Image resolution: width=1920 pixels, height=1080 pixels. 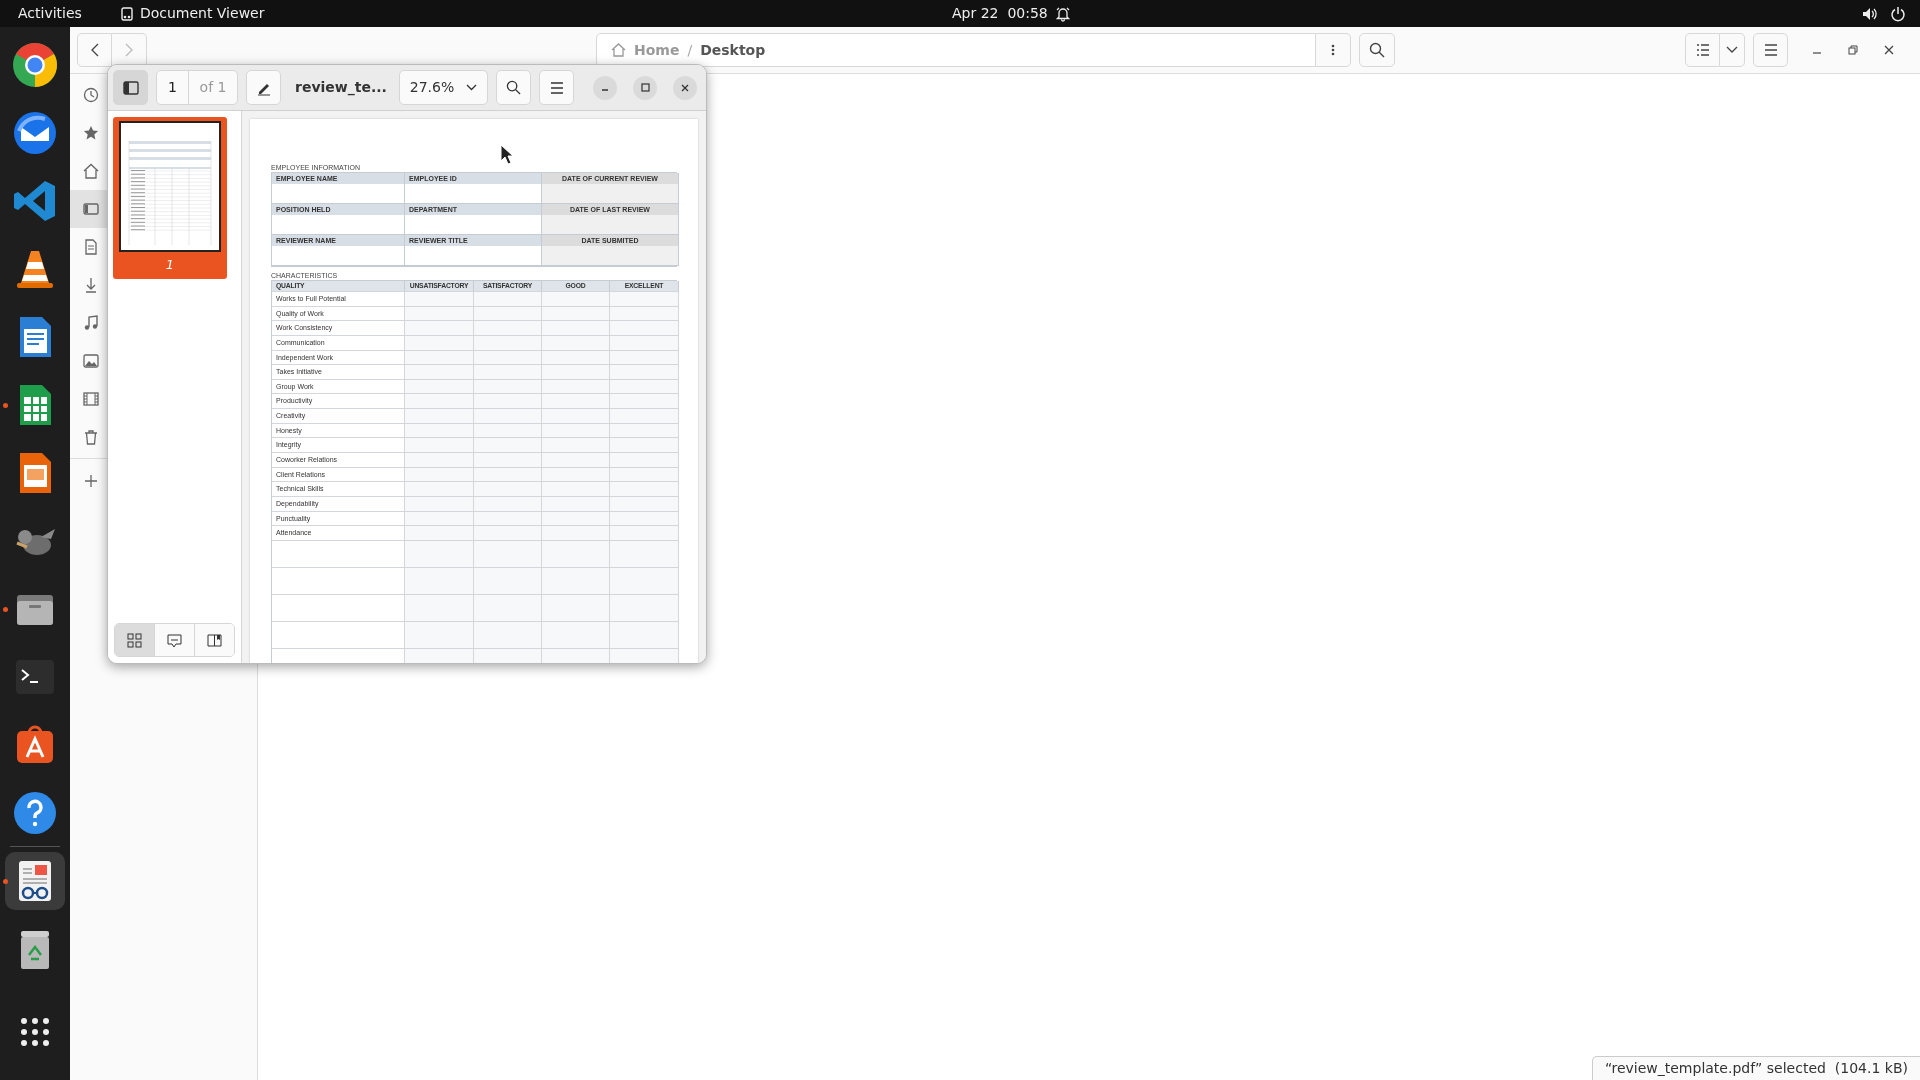 What do you see at coordinates (1000, 13) in the screenshot?
I see `clock: Apr 22 00:58` at bounding box center [1000, 13].